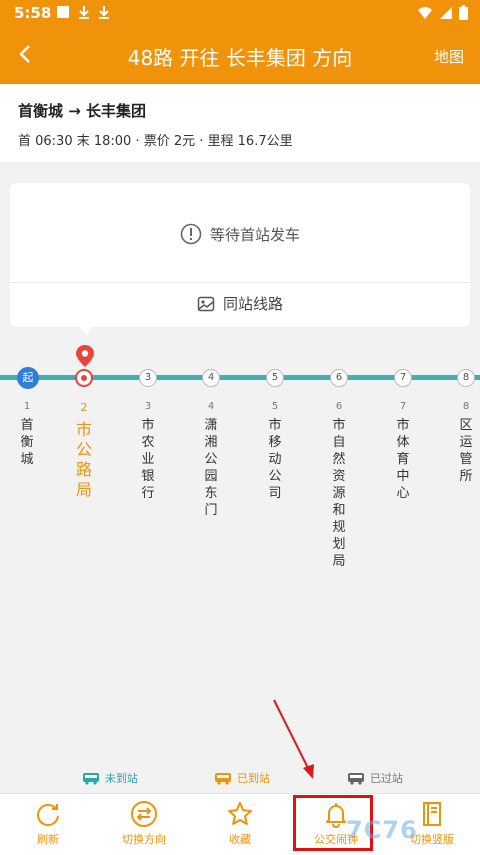  I want to click on battery-icon, so click(463, 12).